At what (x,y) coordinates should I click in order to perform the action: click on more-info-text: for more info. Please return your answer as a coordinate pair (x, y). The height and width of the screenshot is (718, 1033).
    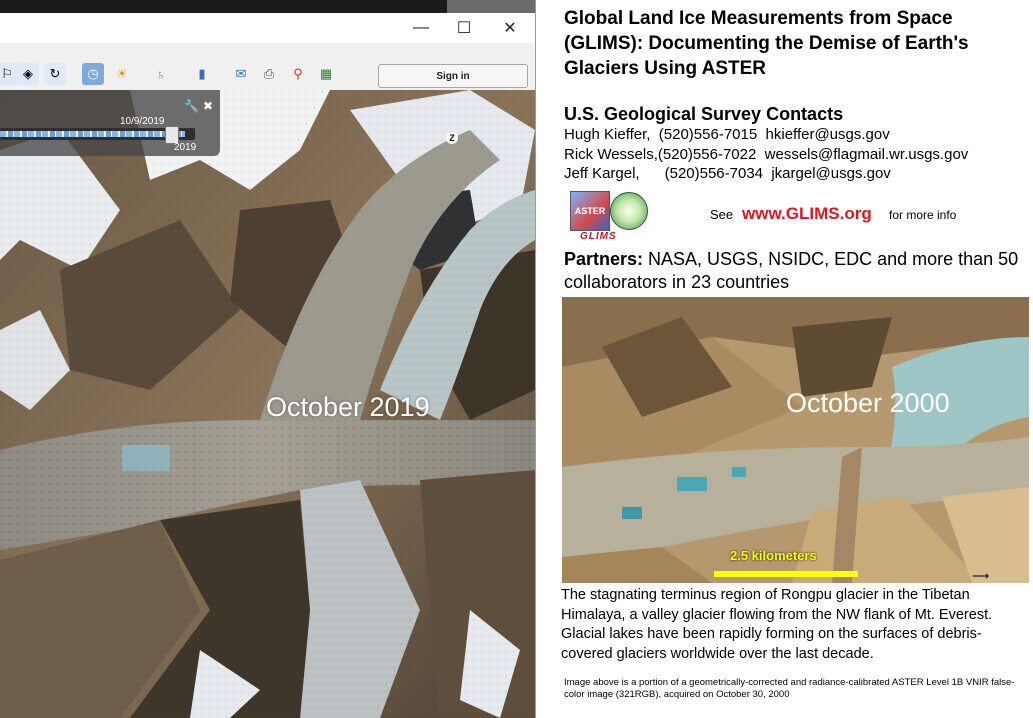
    Looking at the image, I should click on (923, 215).